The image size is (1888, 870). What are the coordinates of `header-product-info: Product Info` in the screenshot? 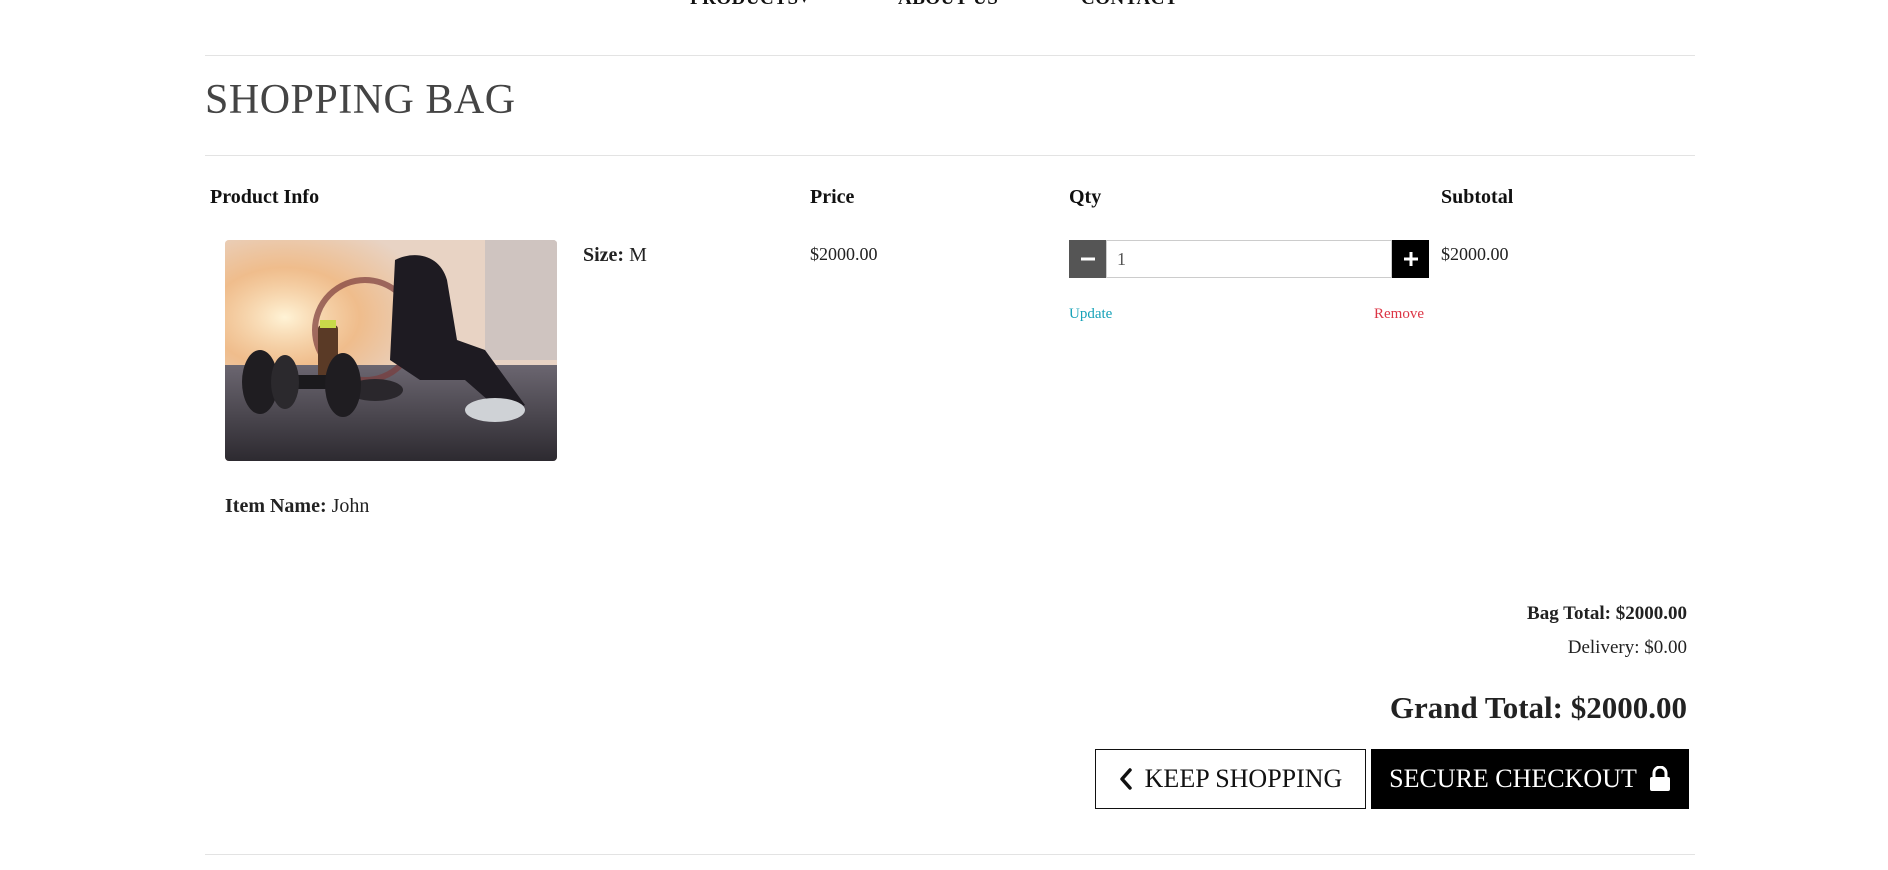 It's located at (265, 197).